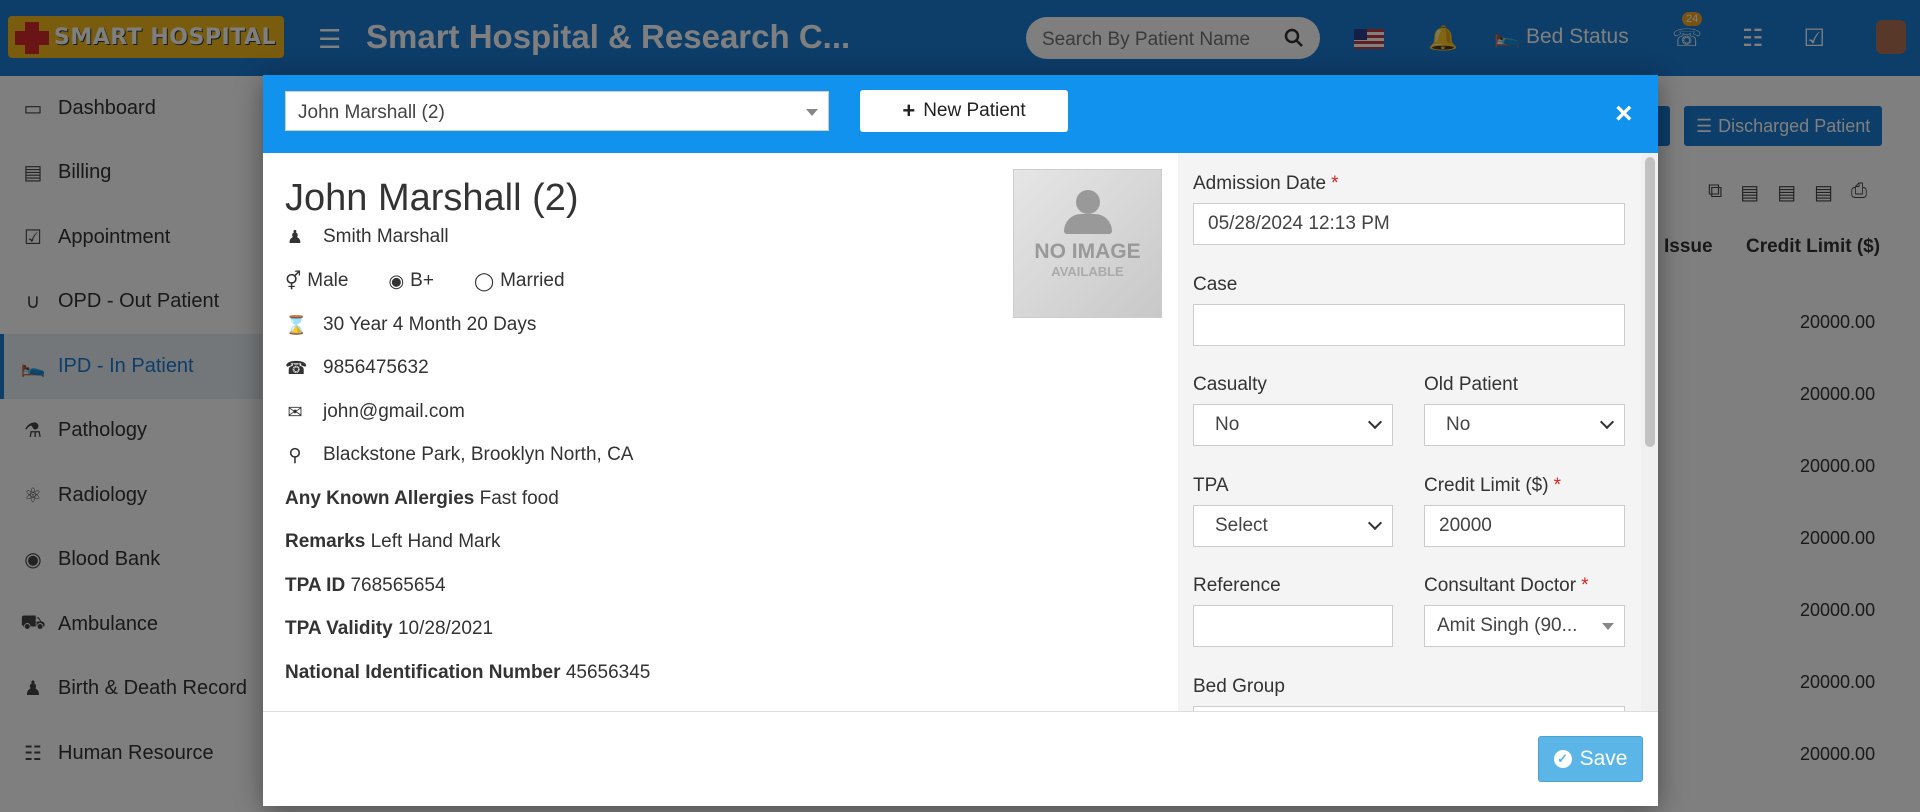  What do you see at coordinates (422, 280) in the screenshot?
I see `blood-group: B+` at bounding box center [422, 280].